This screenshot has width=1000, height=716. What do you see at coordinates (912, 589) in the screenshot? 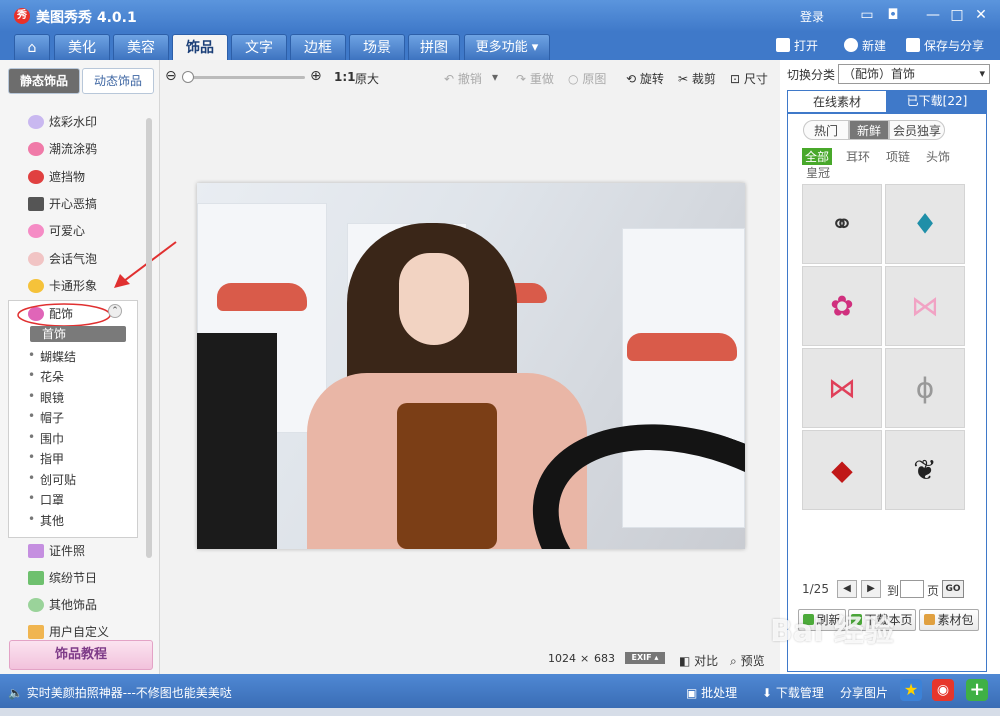
I see `page-number-input` at bounding box center [912, 589].